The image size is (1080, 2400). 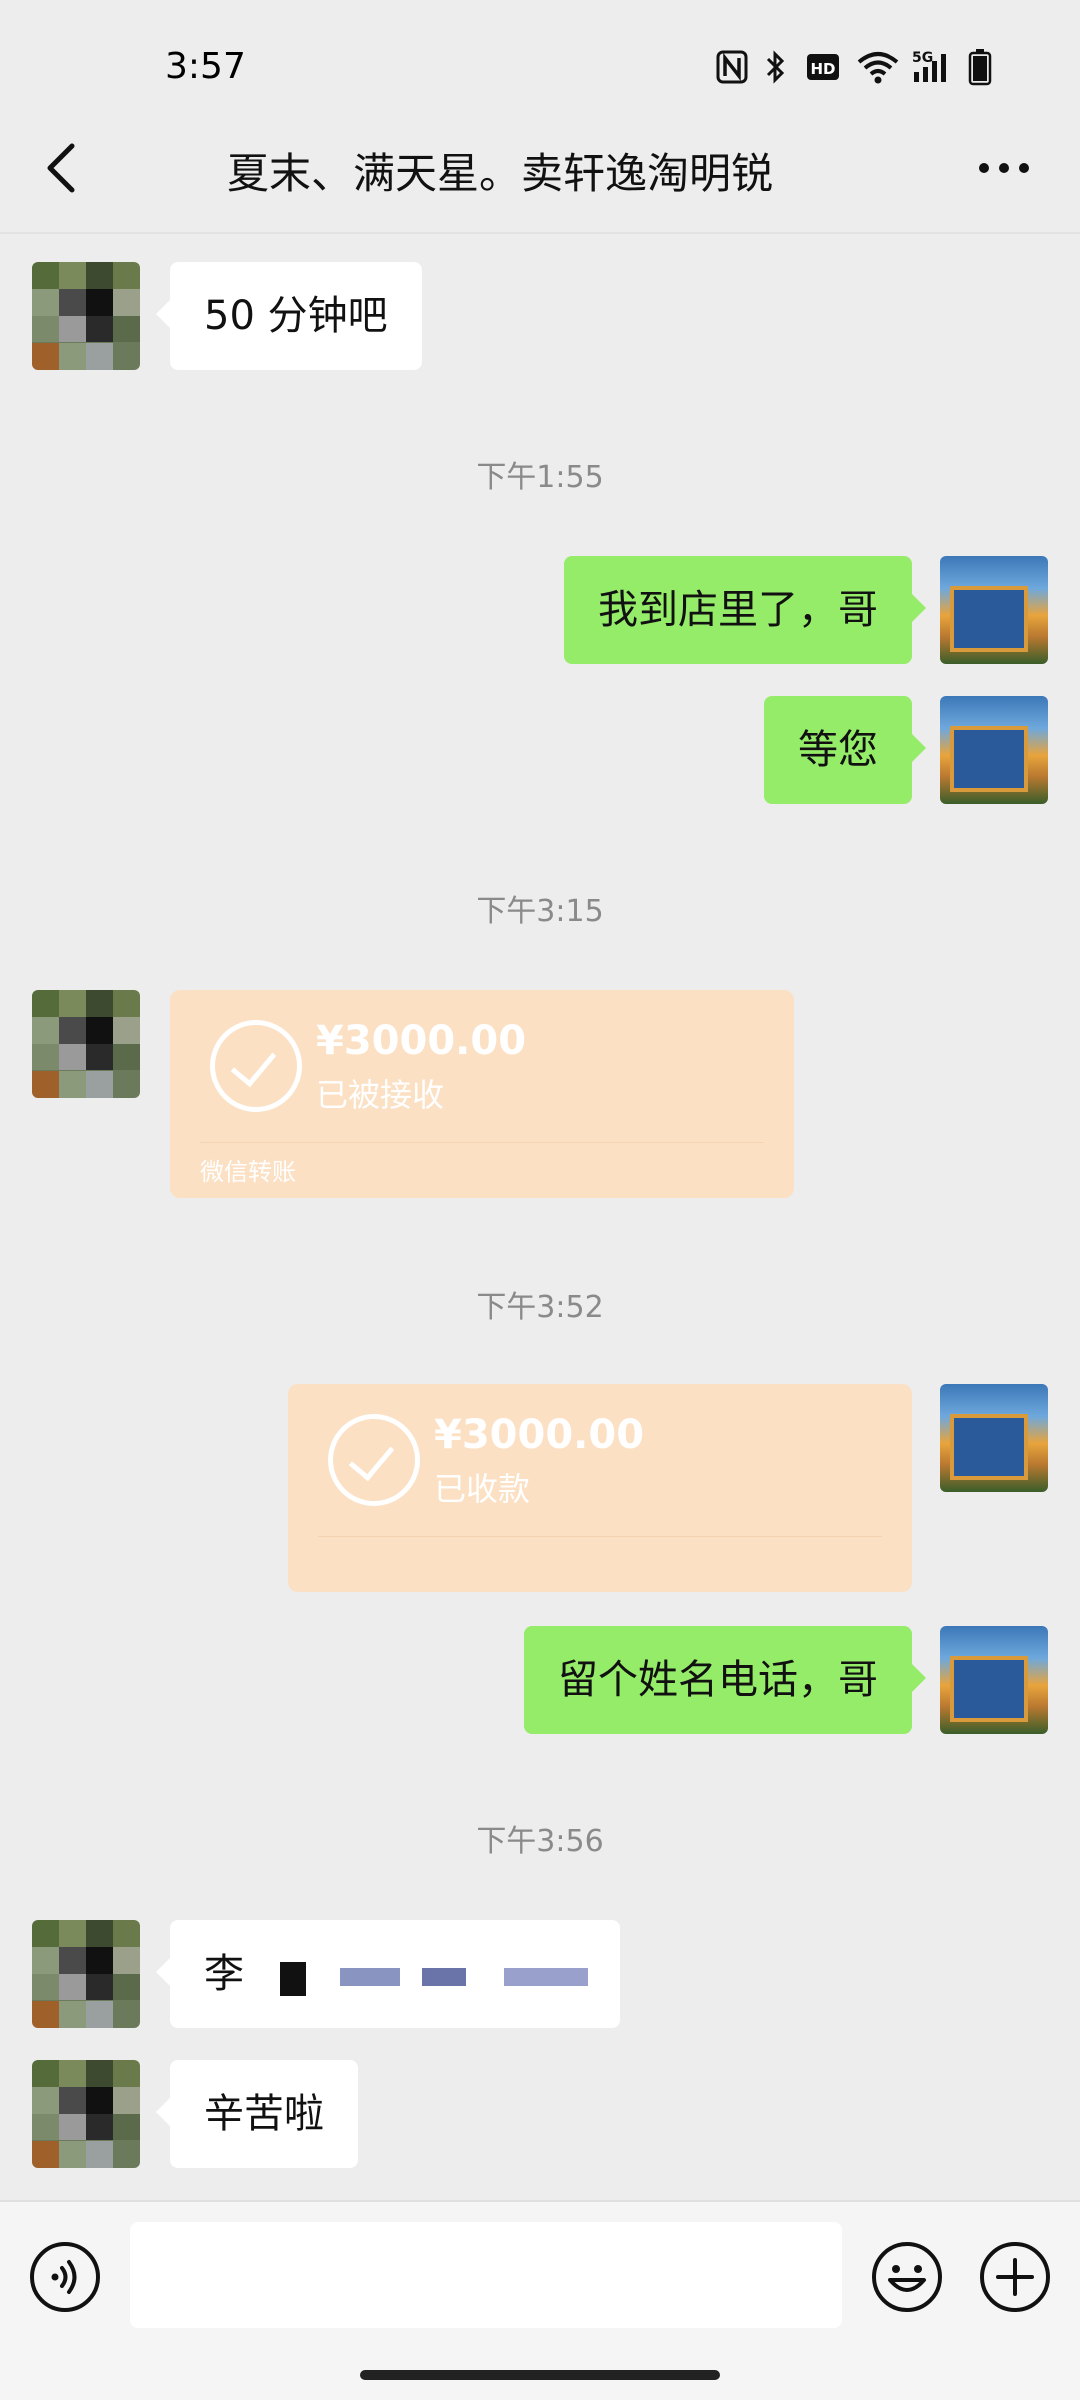 What do you see at coordinates (732, 67) in the screenshot?
I see `nfc-icon` at bounding box center [732, 67].